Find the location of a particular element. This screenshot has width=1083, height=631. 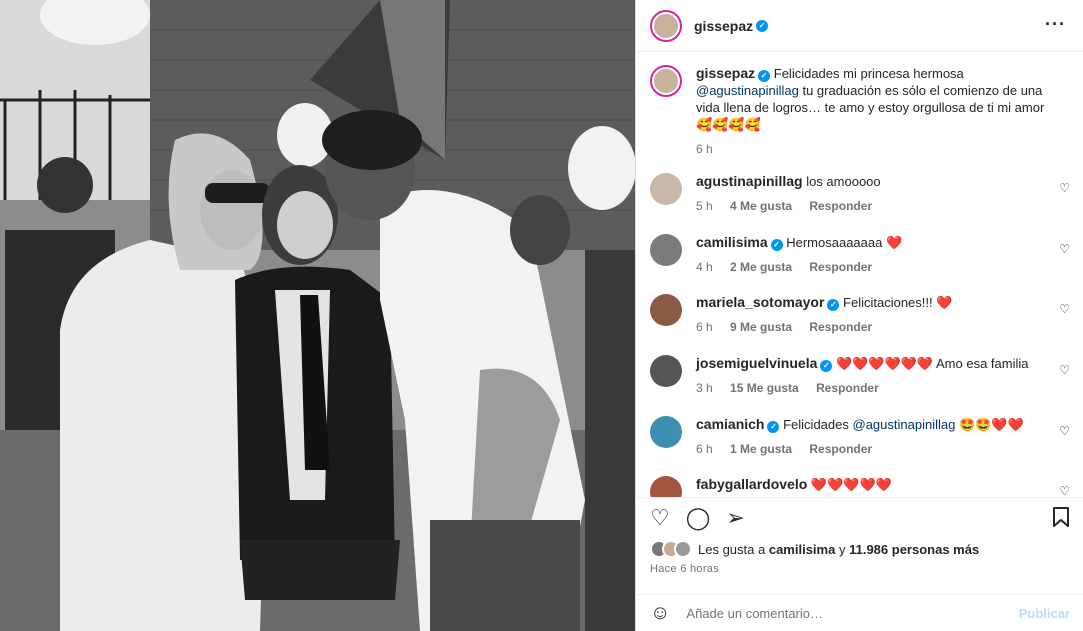

comment-meta: 5 h 4 Me gusta Responder is located at coordinates (866, 206).